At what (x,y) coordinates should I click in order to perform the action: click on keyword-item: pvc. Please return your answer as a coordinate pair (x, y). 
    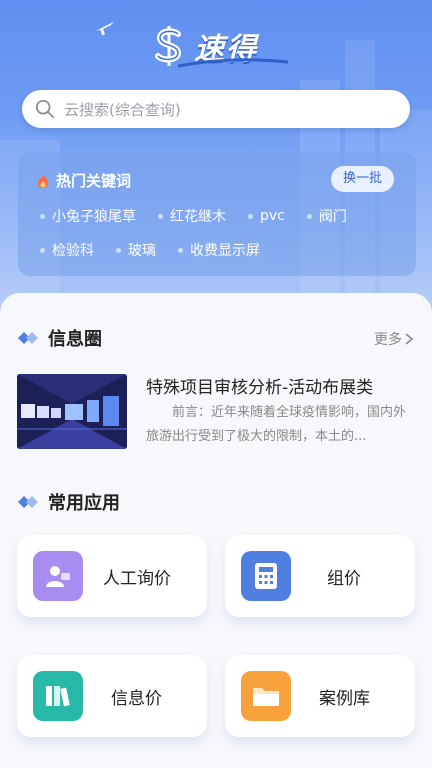
    Looking at the image, I should click on (266, 216).